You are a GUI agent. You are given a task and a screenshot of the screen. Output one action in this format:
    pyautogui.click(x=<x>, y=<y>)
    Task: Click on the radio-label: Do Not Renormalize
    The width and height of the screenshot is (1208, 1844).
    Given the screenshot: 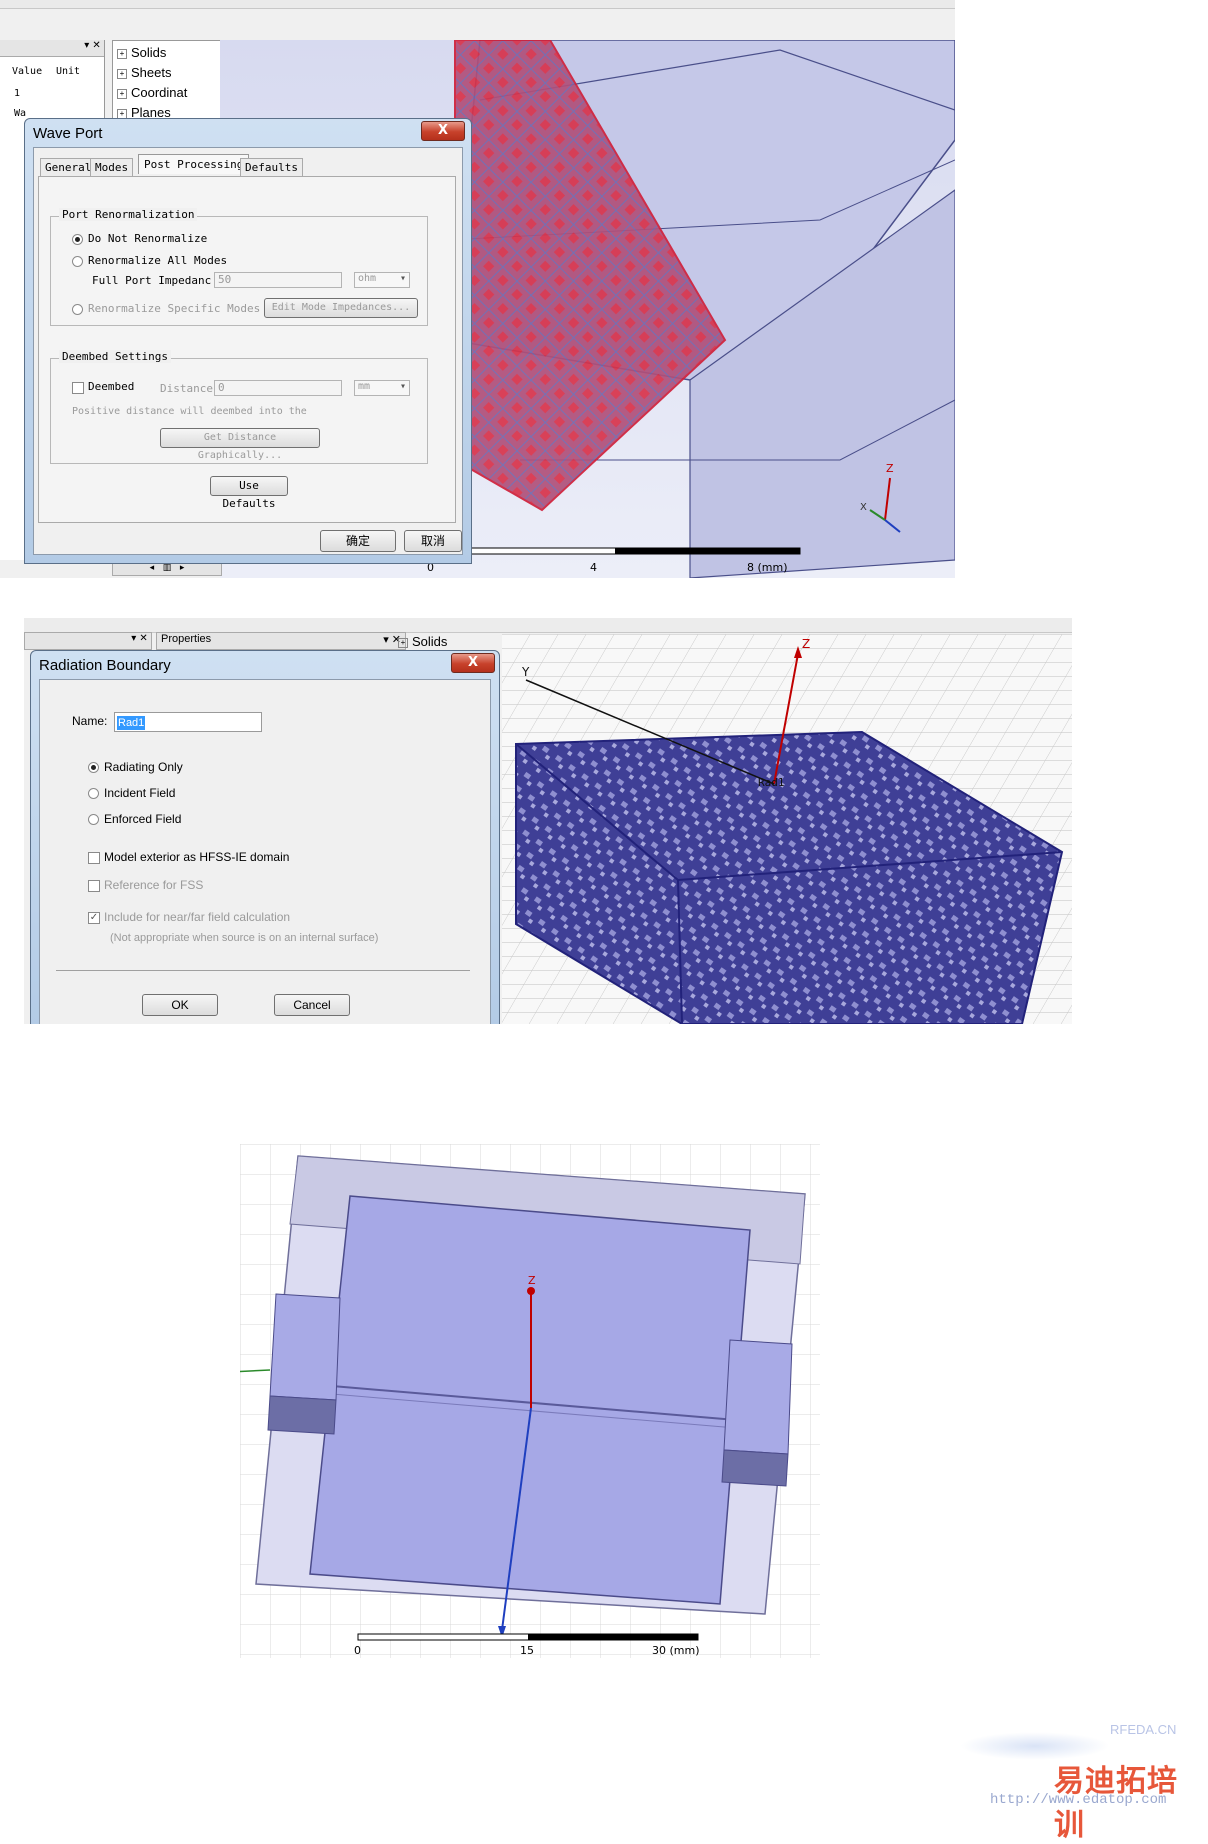 What is the action you would take?
    pyautogui.click(x=148, y=238)
    